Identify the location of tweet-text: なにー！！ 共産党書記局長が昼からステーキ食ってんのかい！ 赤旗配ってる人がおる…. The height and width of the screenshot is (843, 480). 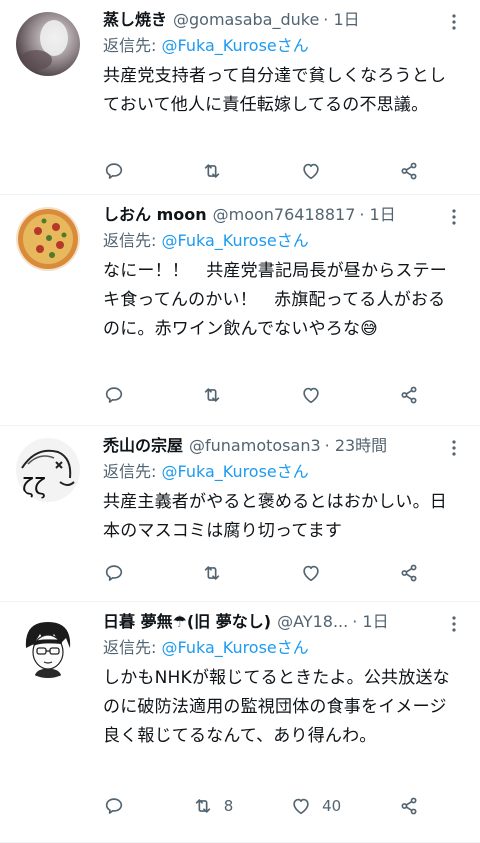
(275, 300).